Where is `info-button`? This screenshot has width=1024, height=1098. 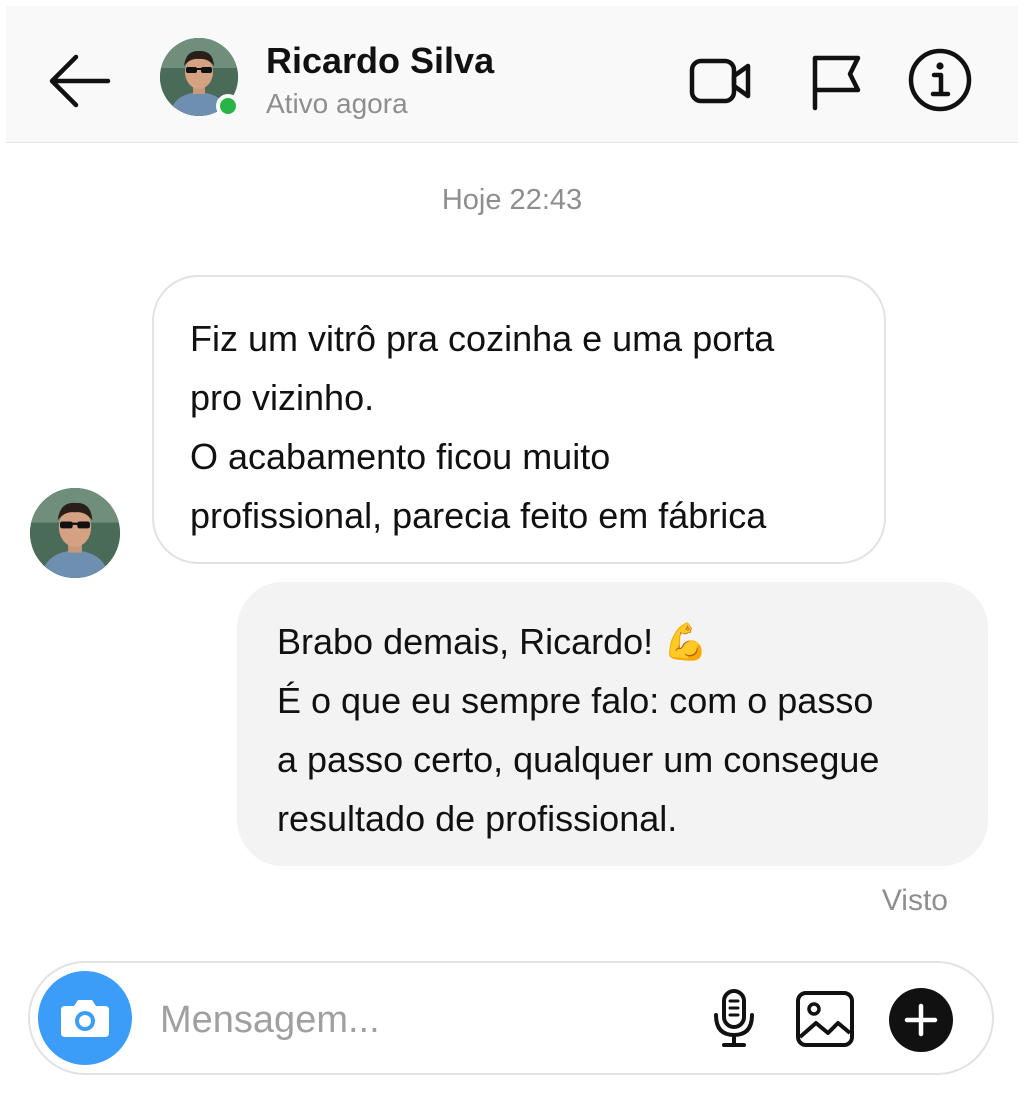 info-button is located at coordinates (940, 80).